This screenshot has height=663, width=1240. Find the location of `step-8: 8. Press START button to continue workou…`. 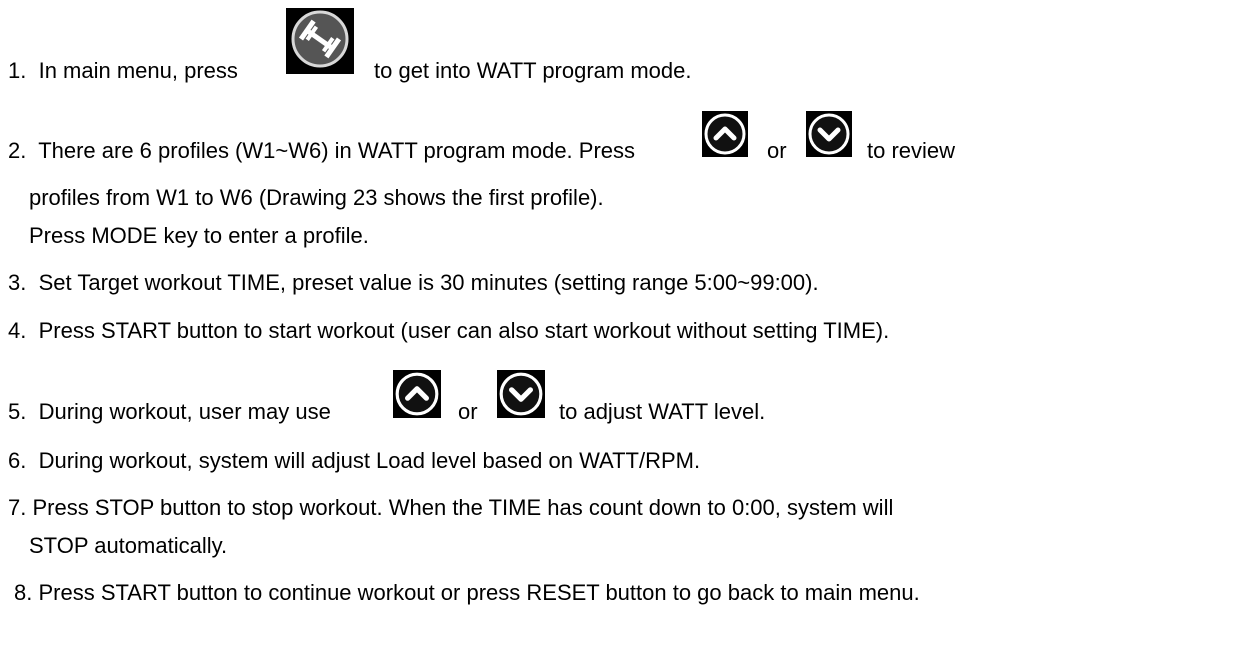

step-8: 8. Press START button to continue workou… is located at coordinates (467, 593).